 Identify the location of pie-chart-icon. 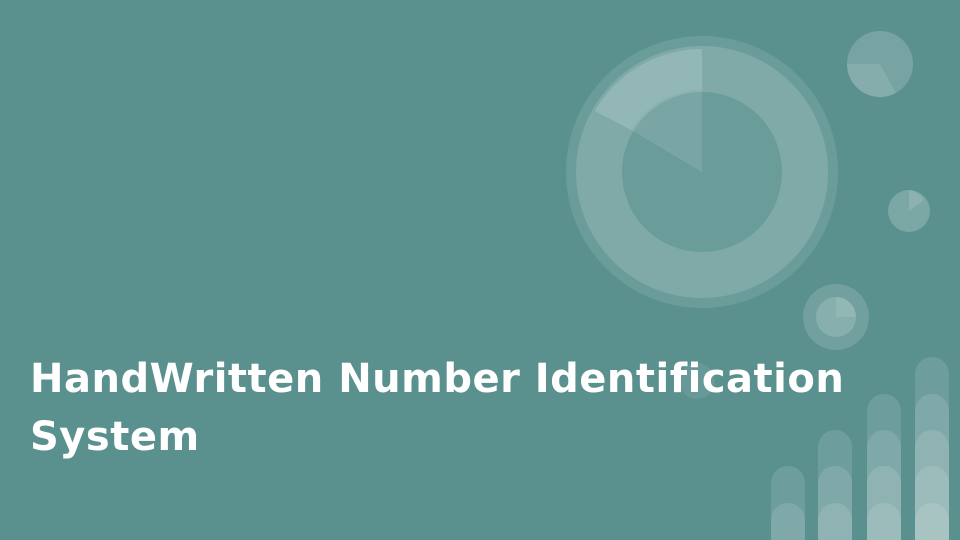
(879, 64).